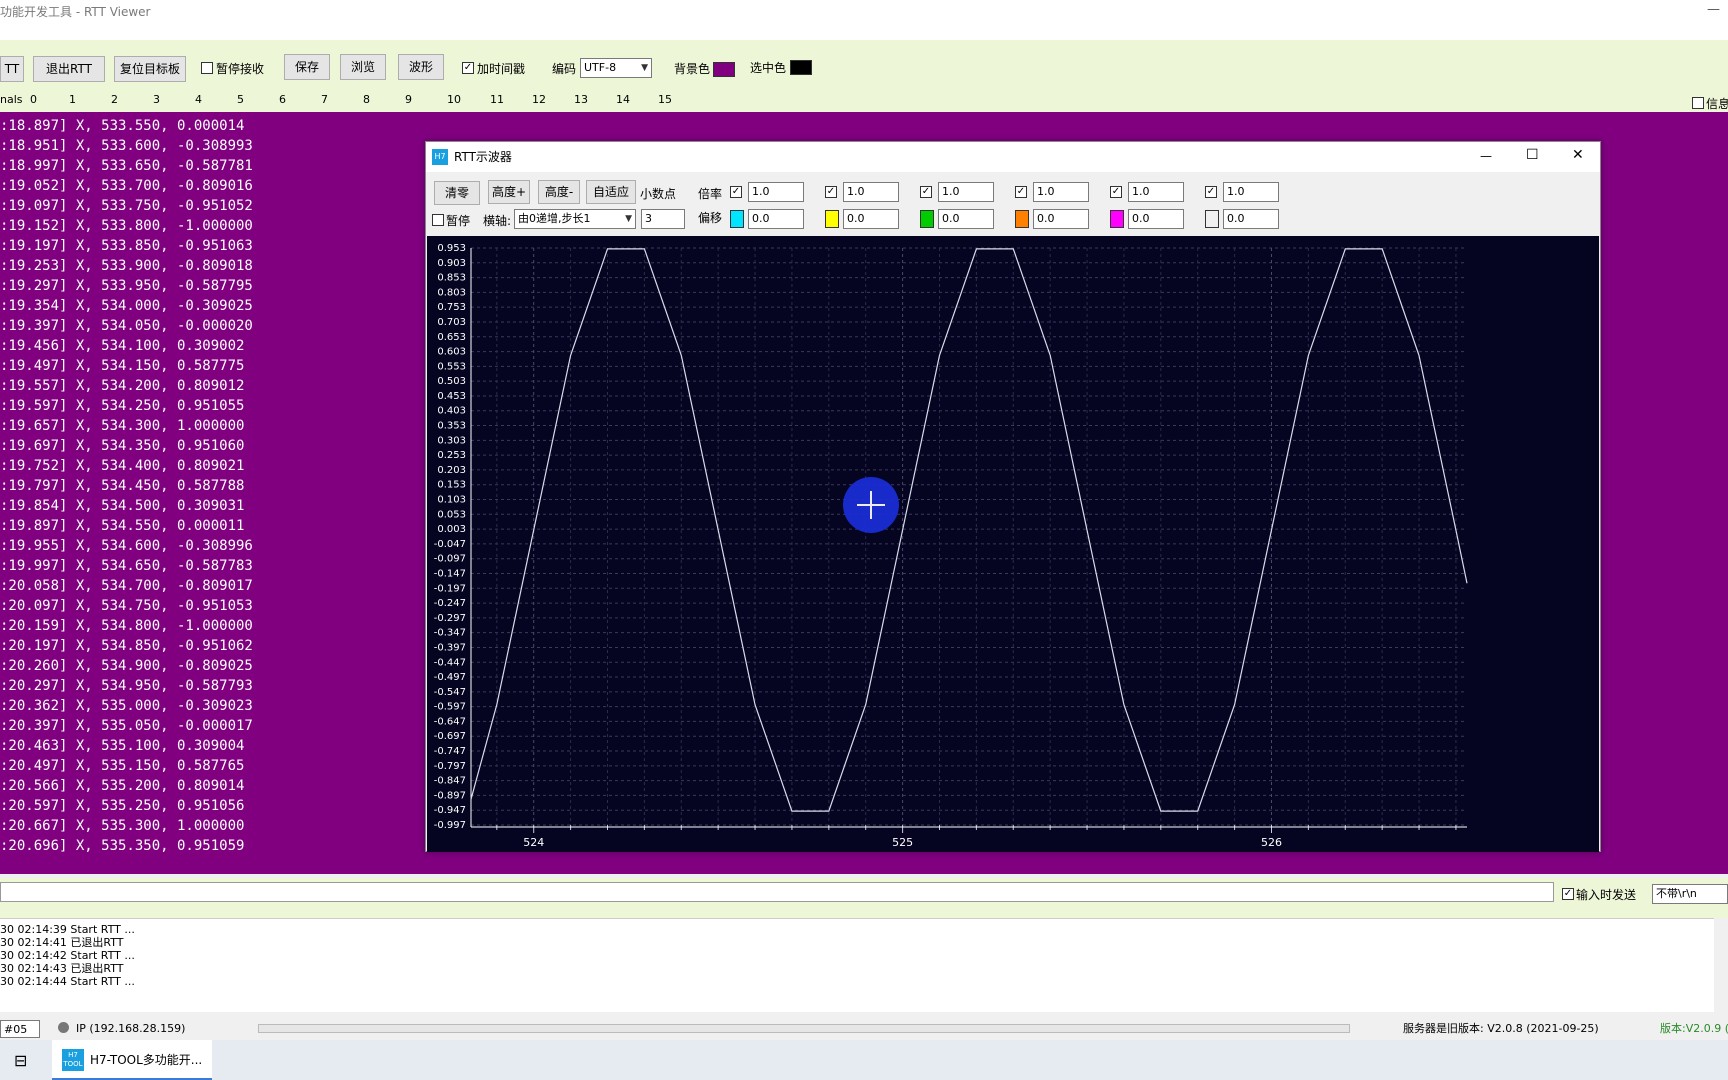 This screenshot has width=1728, height=1080. Describe the element at coordinates (122, 406) in the screenshot. I see `log-line: :19.597] X, 534.250, 0.951055` at that location.